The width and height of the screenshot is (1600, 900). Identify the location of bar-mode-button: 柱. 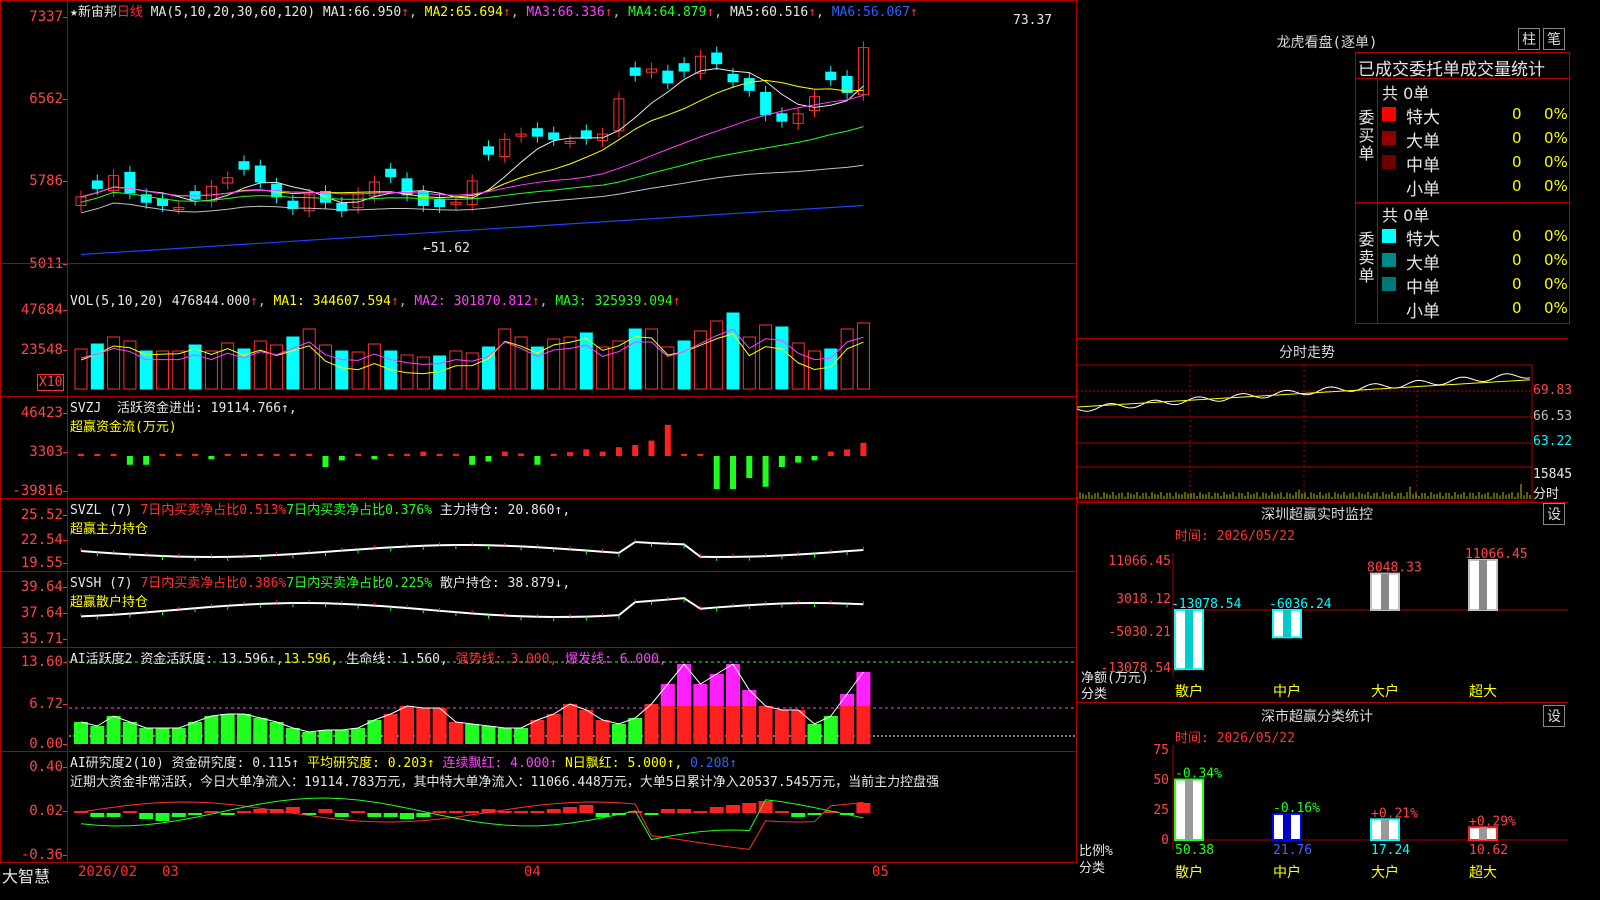
(1529, 39).